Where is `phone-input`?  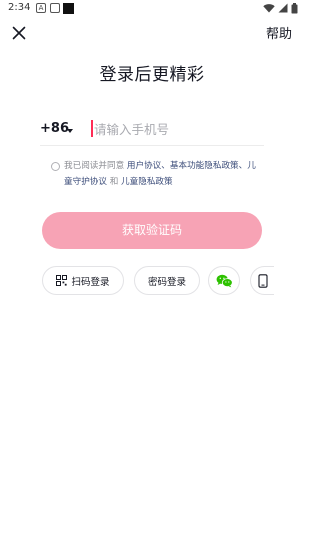
phone-input is located at coordinates (178, 129).